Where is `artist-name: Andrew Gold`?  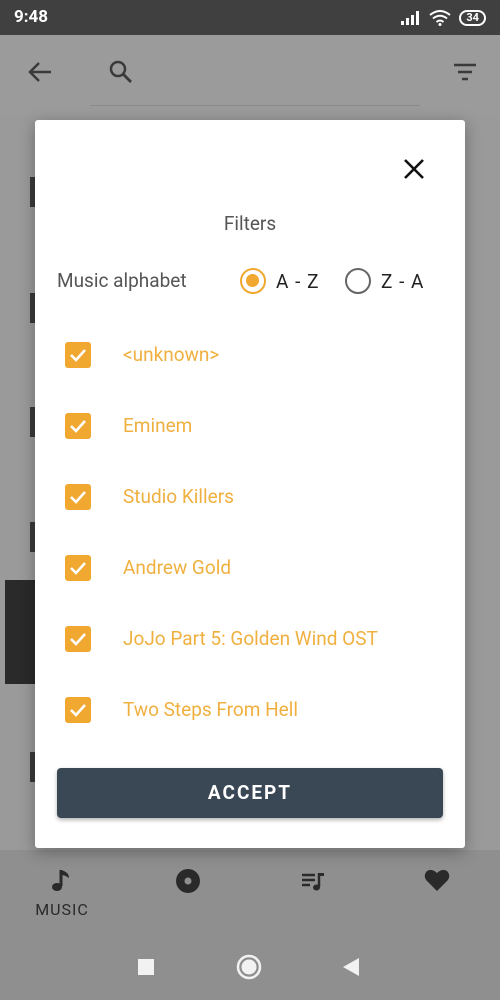
artist-name: Andrew Gold is located at coordinates (177, 567).